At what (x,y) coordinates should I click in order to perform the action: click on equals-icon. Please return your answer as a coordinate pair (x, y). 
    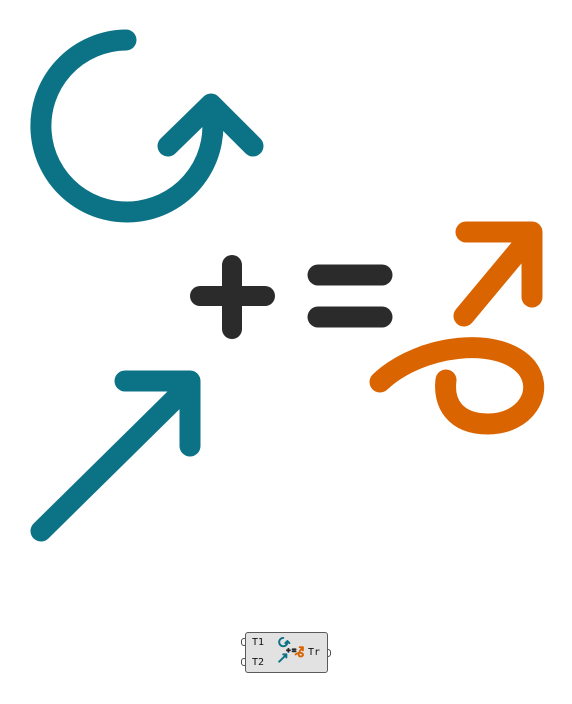
    Looking at the image, I should click on (350, 296).